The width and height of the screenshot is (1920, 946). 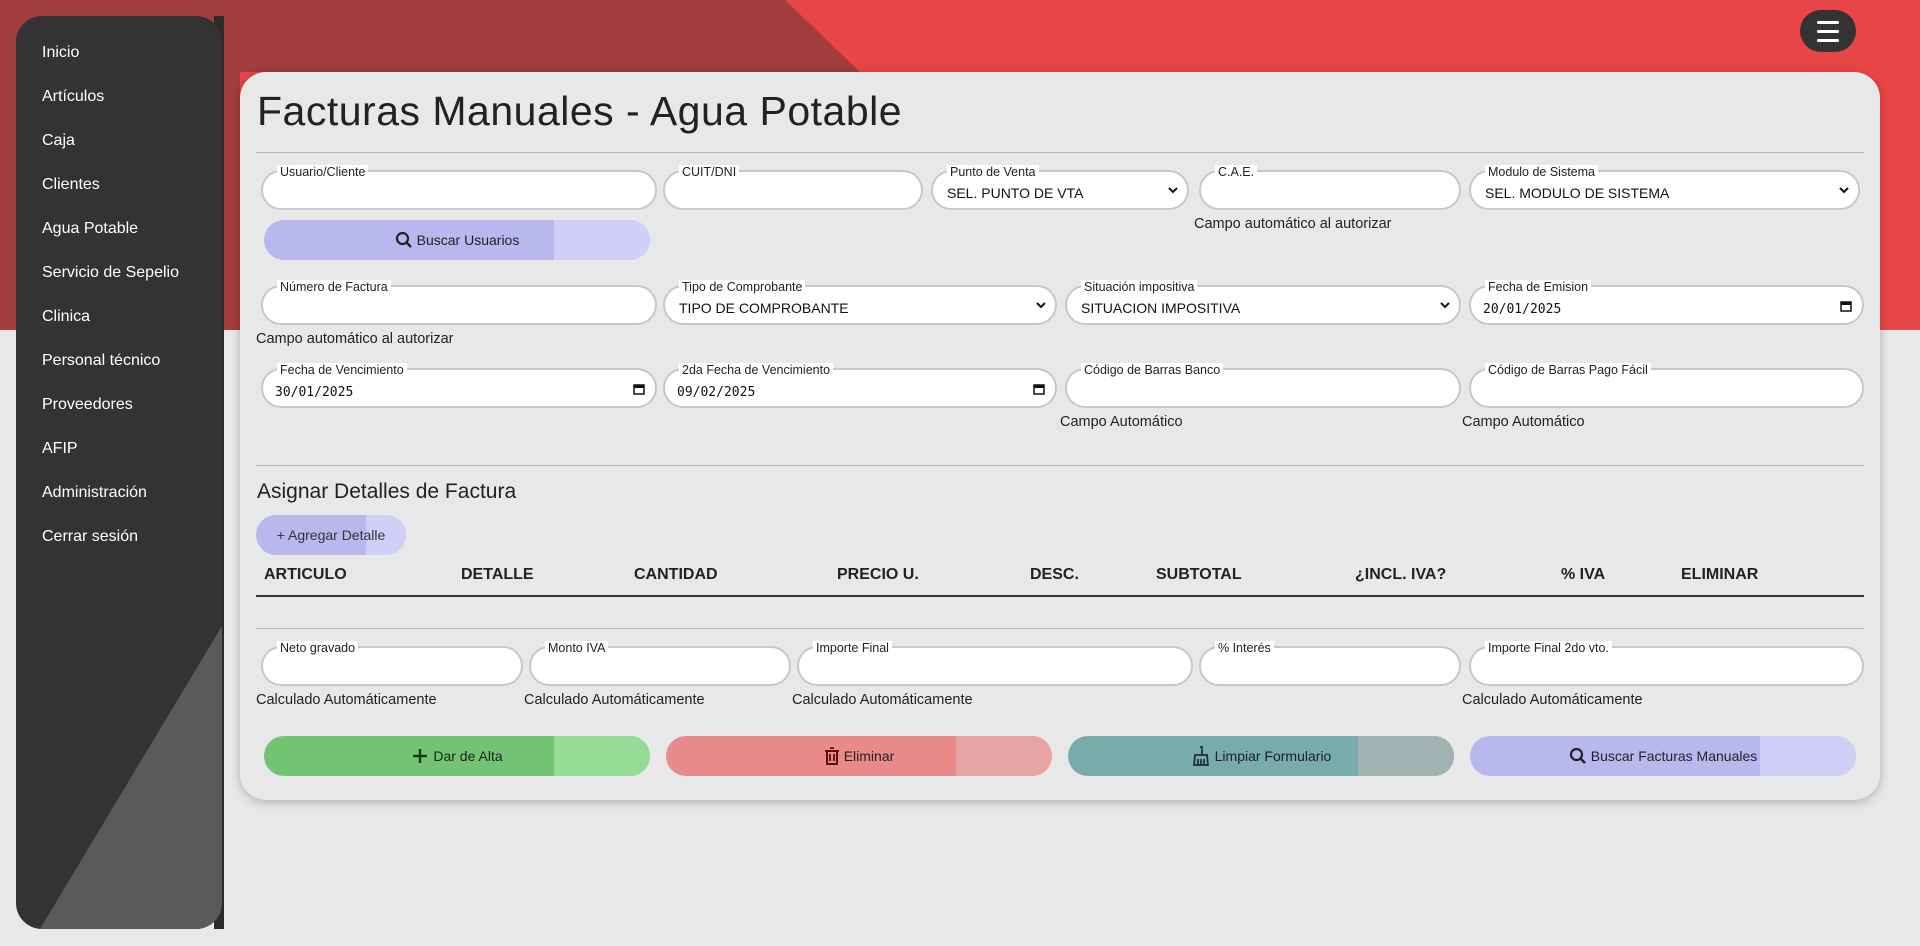 What do you see at coordinates (468, 240) in the screenshot?
I see `buscar-usuarios-label: Buscar Usuarios` at bounding box center [468, 240].